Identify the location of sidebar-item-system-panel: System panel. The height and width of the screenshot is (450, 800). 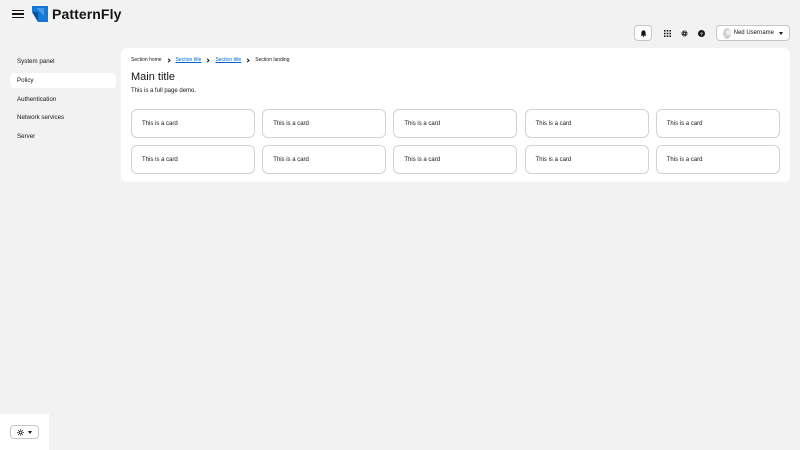
(63, 61).